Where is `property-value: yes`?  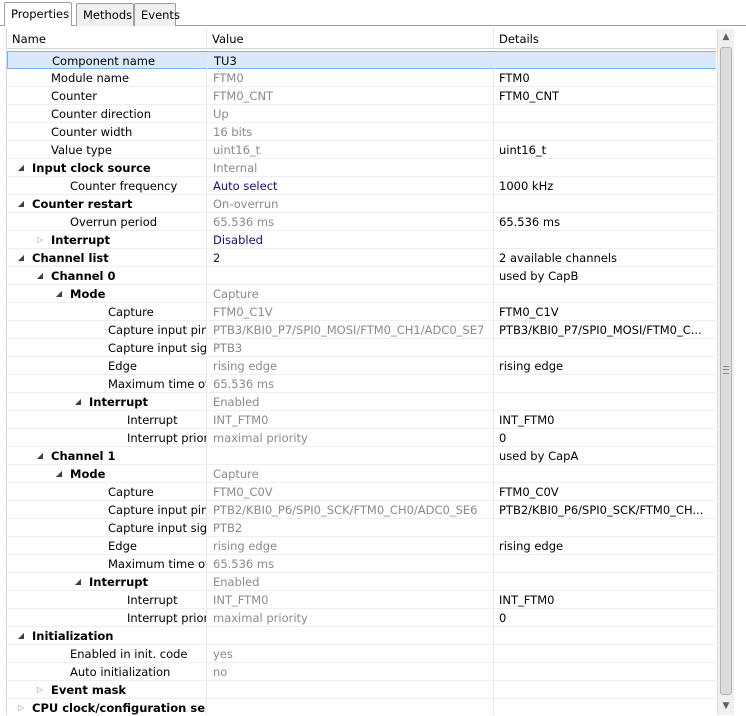
property-value: yes is located at coordinates (350, 653).